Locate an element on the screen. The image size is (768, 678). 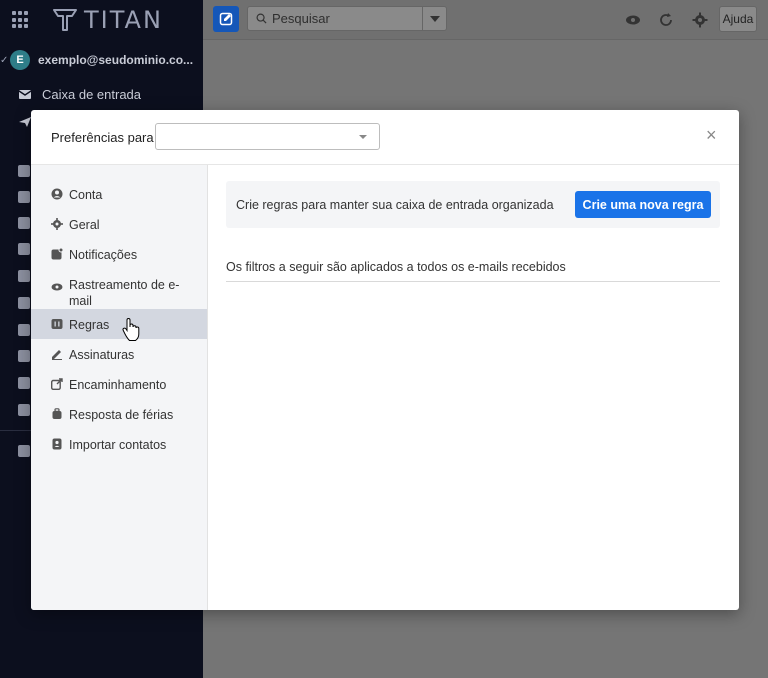
avatar: E is located at coordinates (20, 60).